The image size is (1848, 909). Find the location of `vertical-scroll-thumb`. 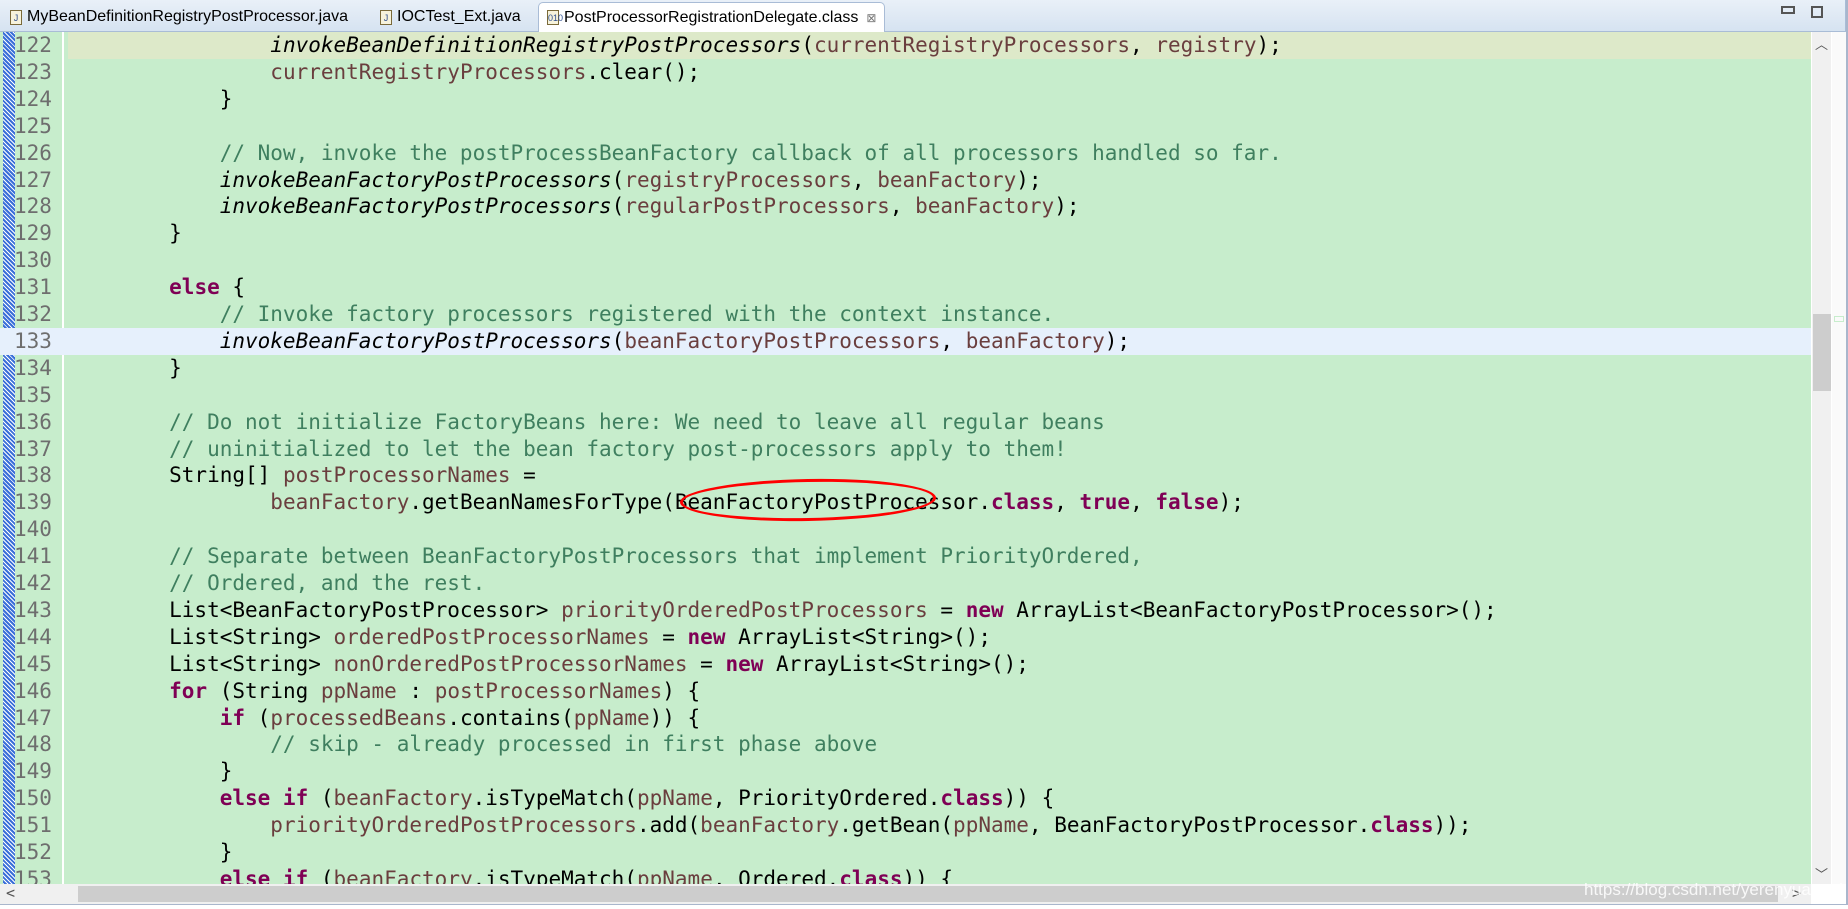

vertical-scroll-thumb is located at coordinates (1822, 352).